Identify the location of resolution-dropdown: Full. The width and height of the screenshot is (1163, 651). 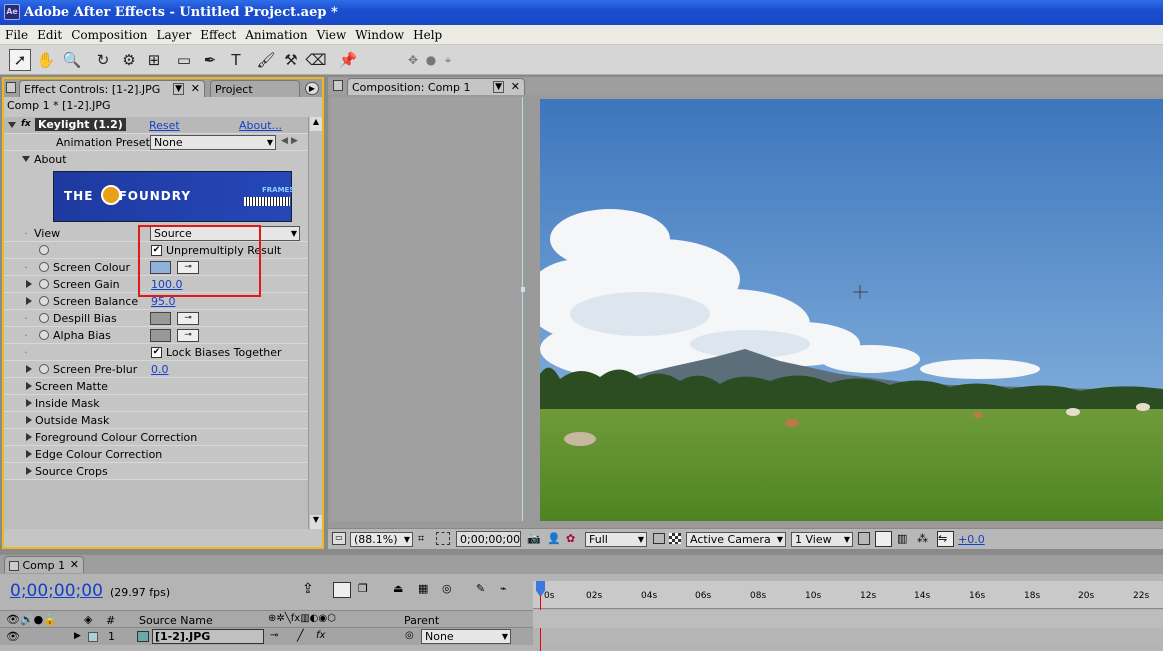
(616, 539).